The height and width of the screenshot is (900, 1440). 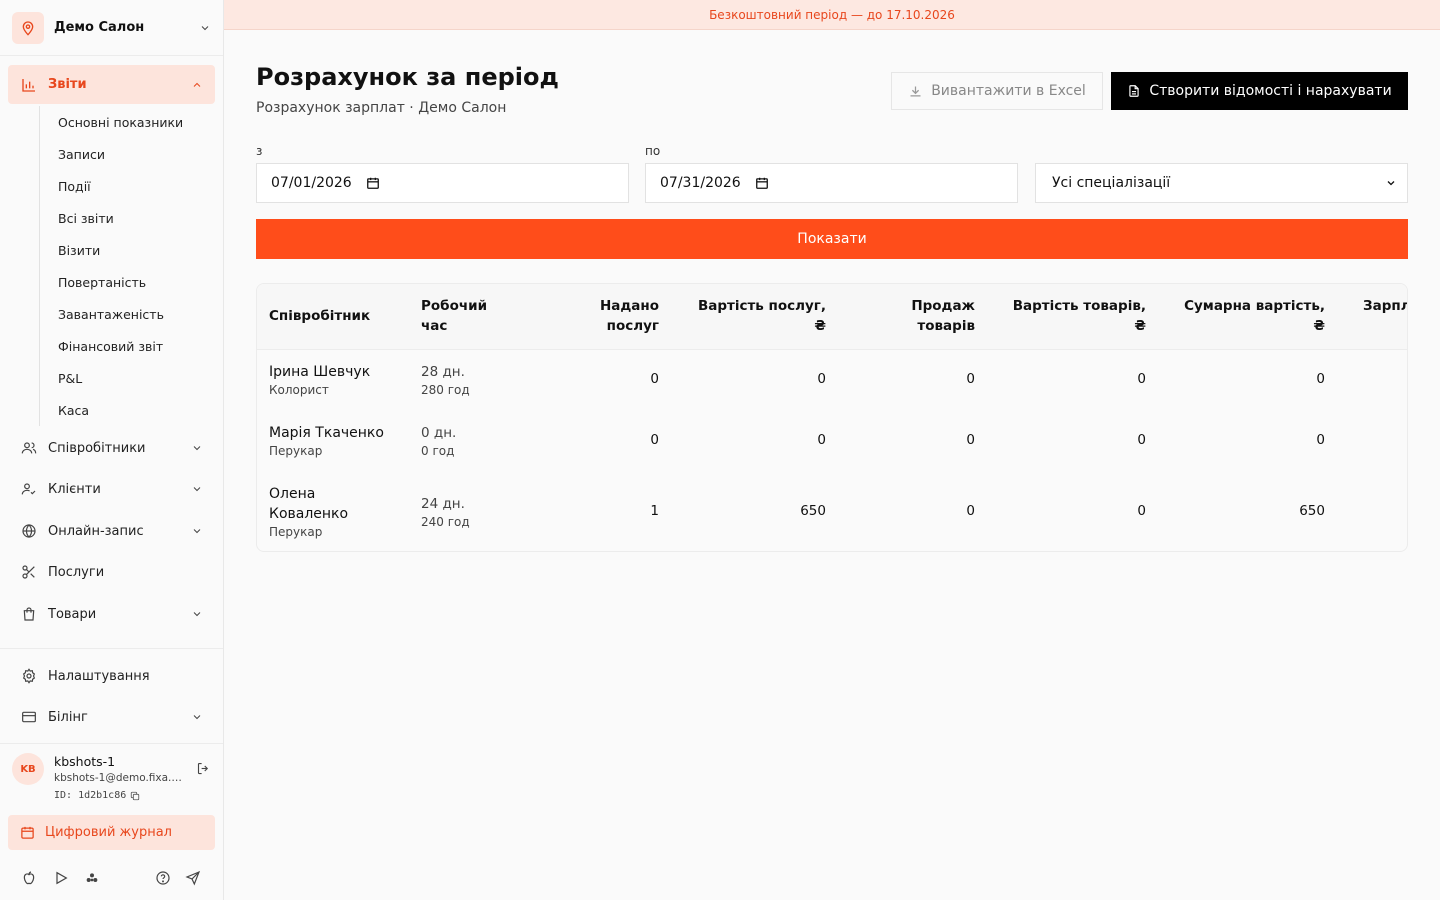 What do you see at coordinates (319, 316) in the screenshot?
I see `col-employee: Співробітник` at bounding box center [319, 316].